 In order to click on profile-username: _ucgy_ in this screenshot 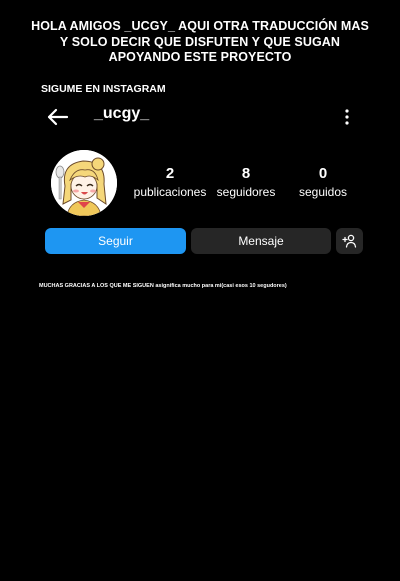, I will do `click(122, 113)`.